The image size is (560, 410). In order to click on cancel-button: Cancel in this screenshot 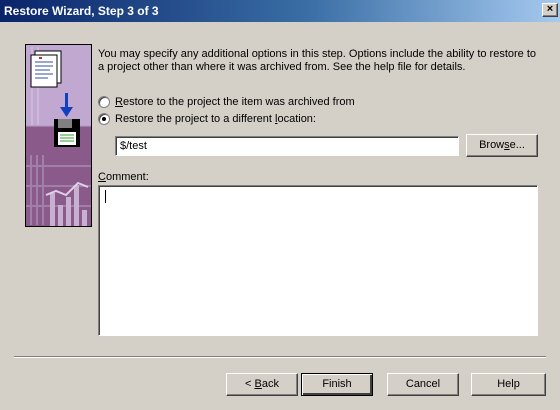, I will do `click(423, 384)`.